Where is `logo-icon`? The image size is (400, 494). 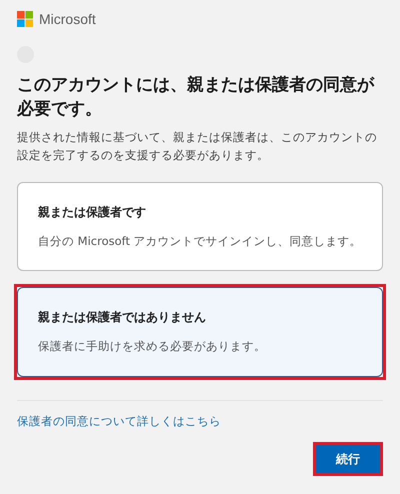 logo-icon is located at coordinates (25, 19).